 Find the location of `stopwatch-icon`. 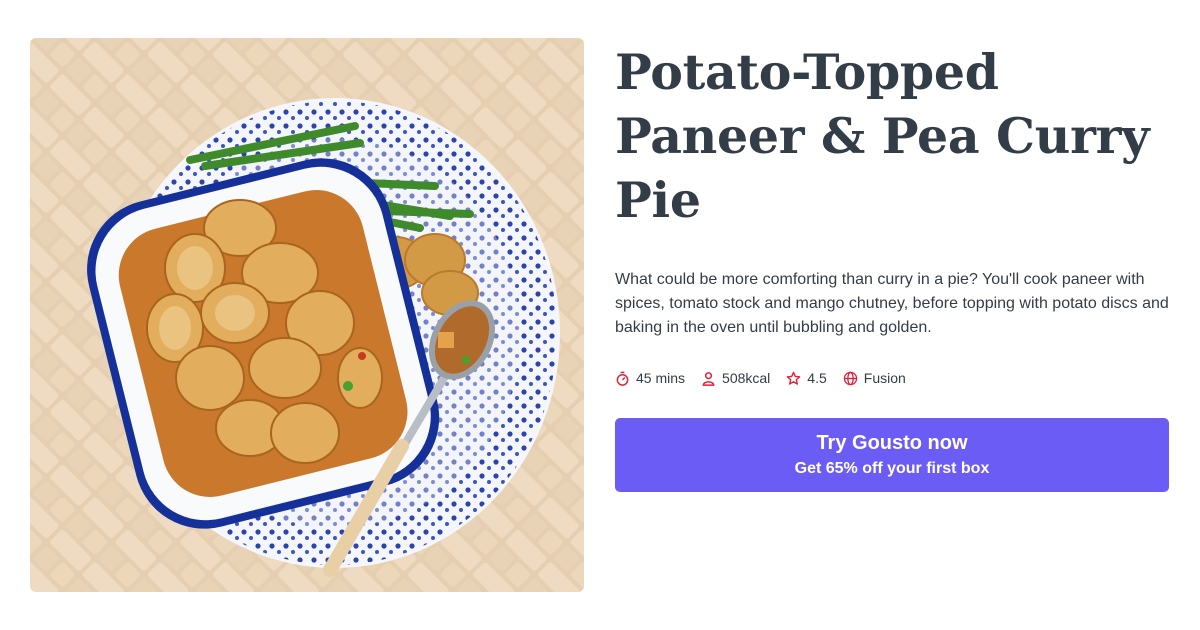

stopwatch-icon is located at coordinates (622, 378).